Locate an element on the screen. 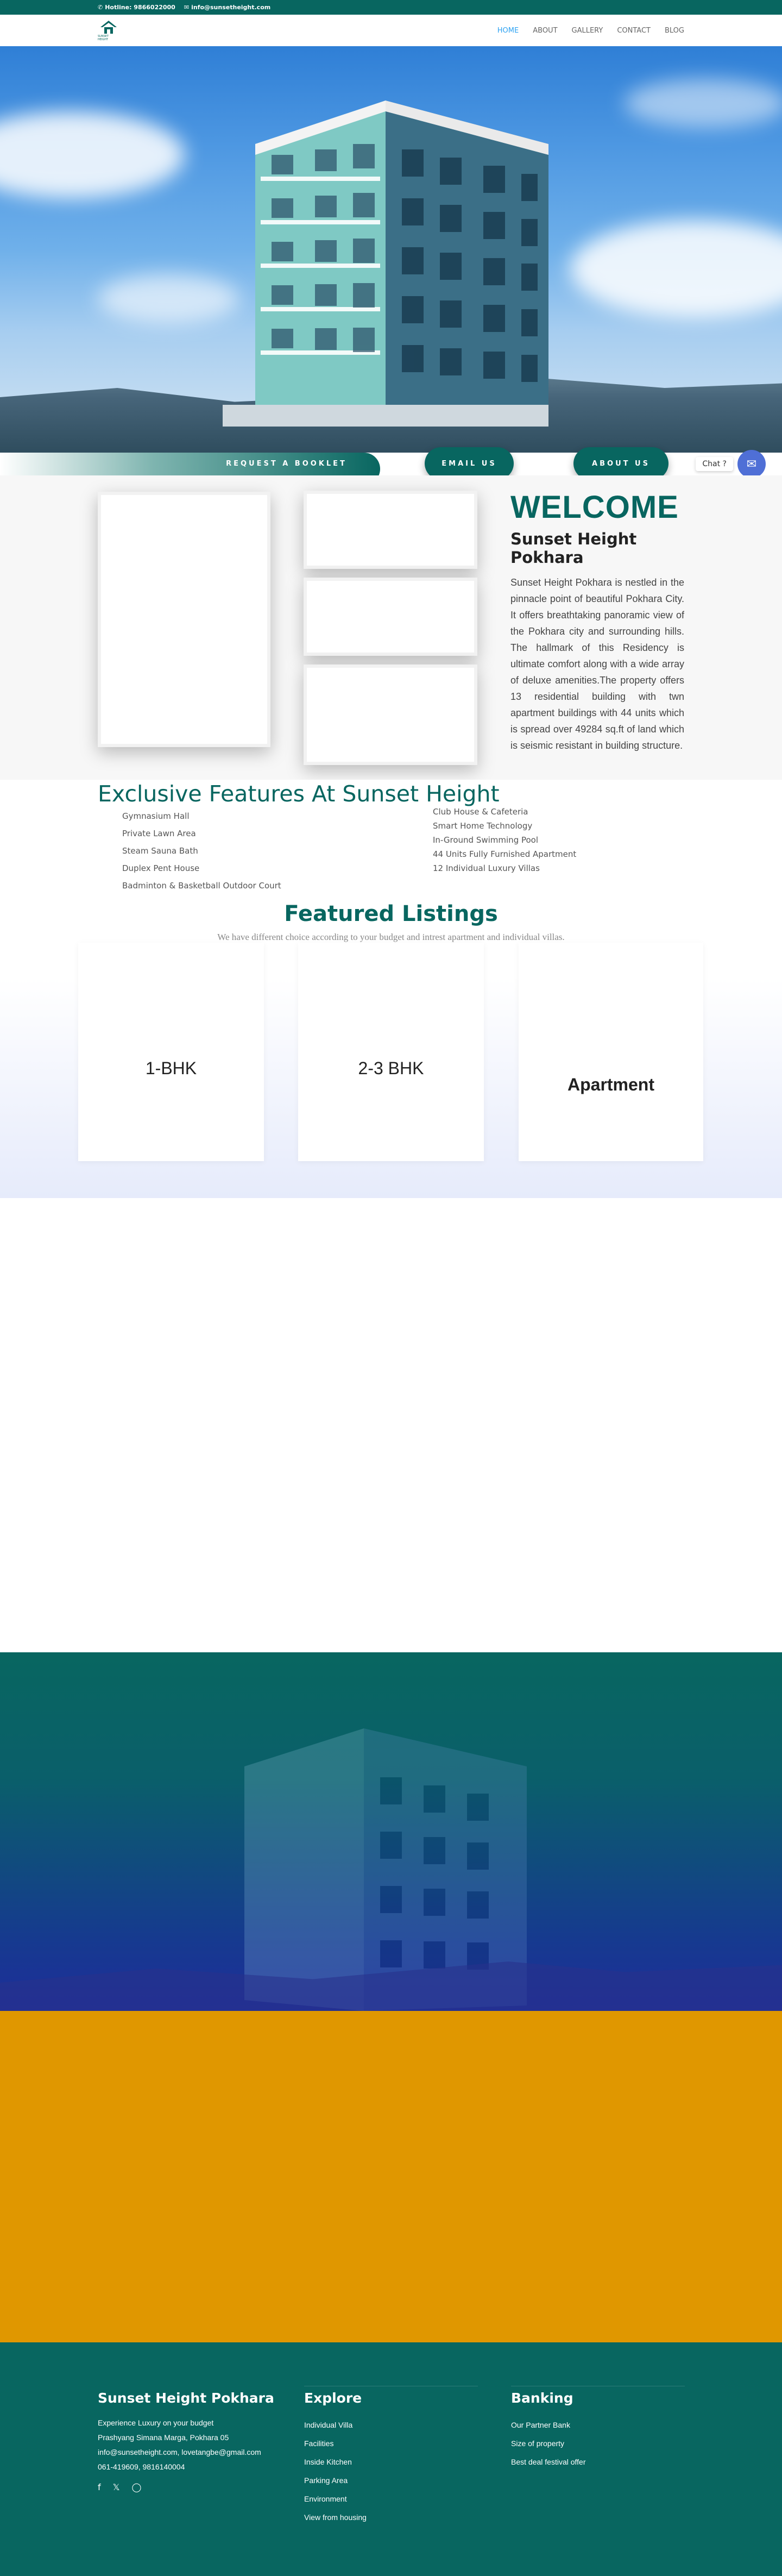 This screenshot has height=2576, width=782. mail-icon: ✉ is located at coordinates (187, 7).